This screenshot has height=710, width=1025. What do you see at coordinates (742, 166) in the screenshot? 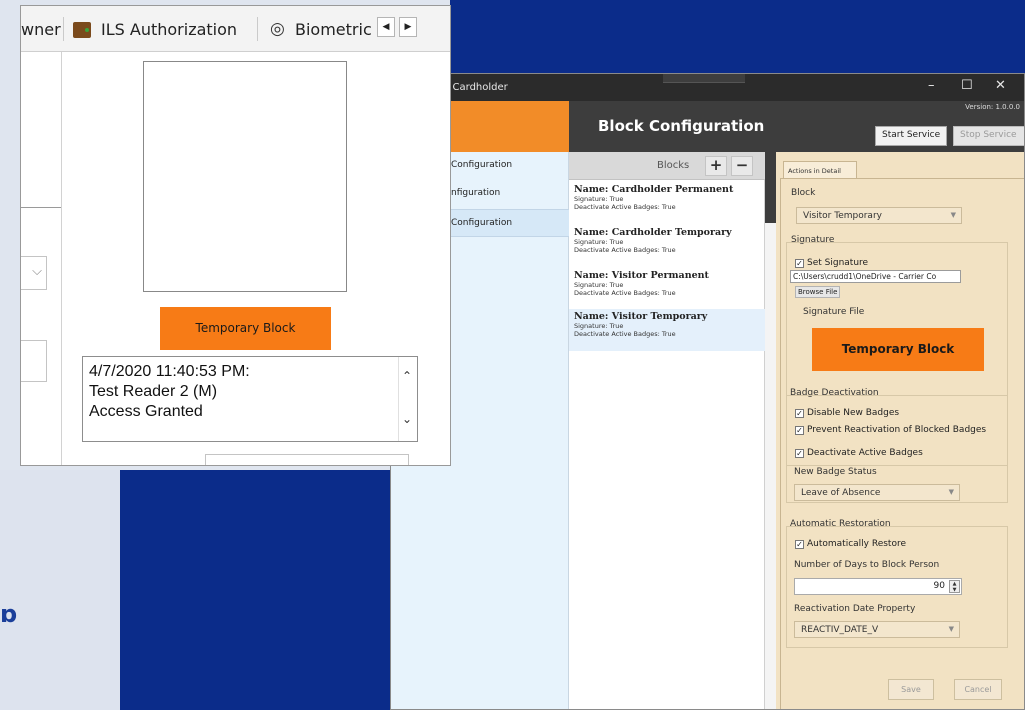
I see `remove-block-button: −` at bounding box center [742, 166].